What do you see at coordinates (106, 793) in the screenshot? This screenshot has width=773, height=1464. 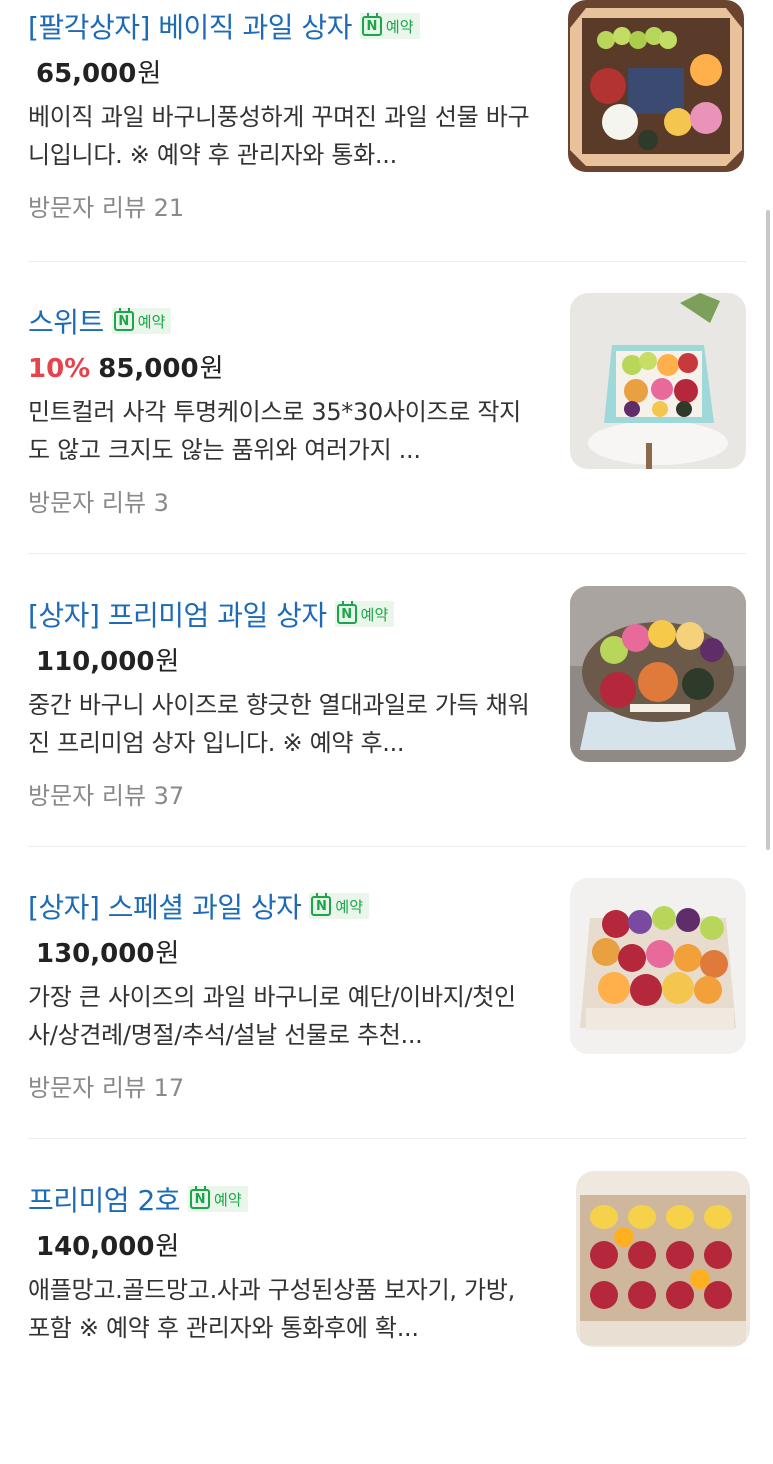 I see `visitor-review-count: 방문자 리뷰 37` at bounding box center [106, 793].